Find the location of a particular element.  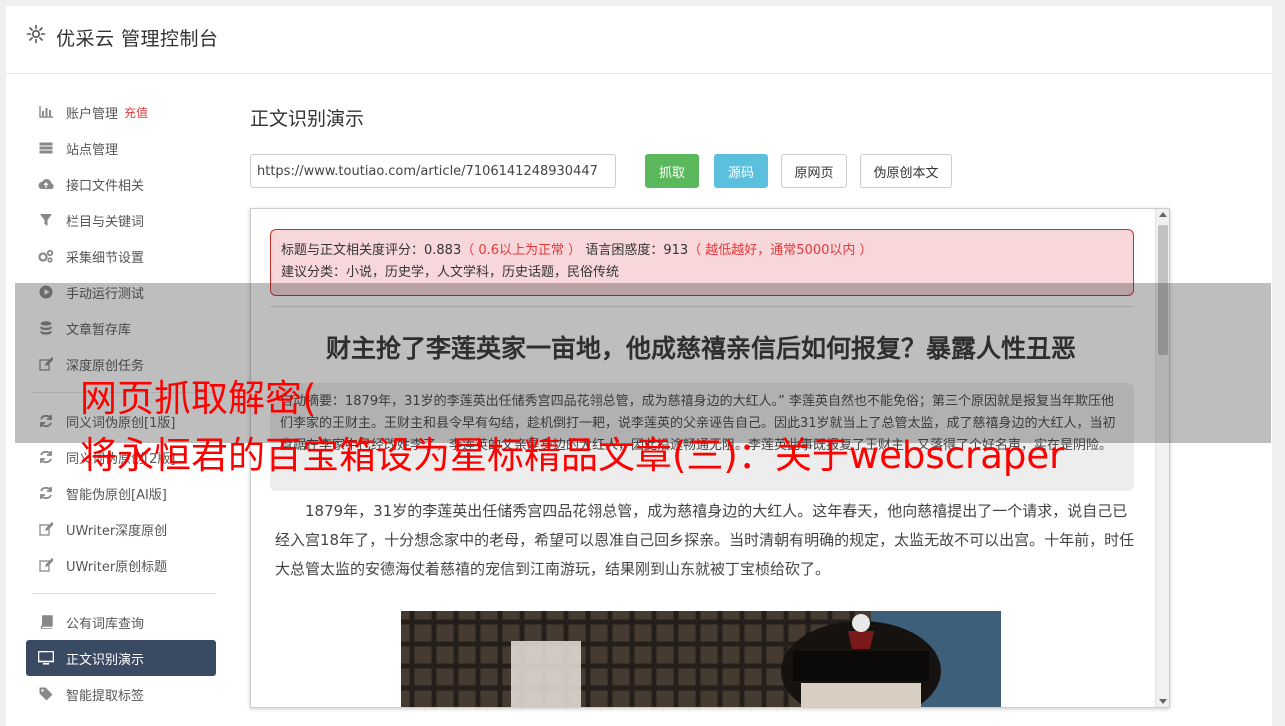

sidebar-item-uwriter-deep: UWriter深度原创 is located at coordinates (121, 529).